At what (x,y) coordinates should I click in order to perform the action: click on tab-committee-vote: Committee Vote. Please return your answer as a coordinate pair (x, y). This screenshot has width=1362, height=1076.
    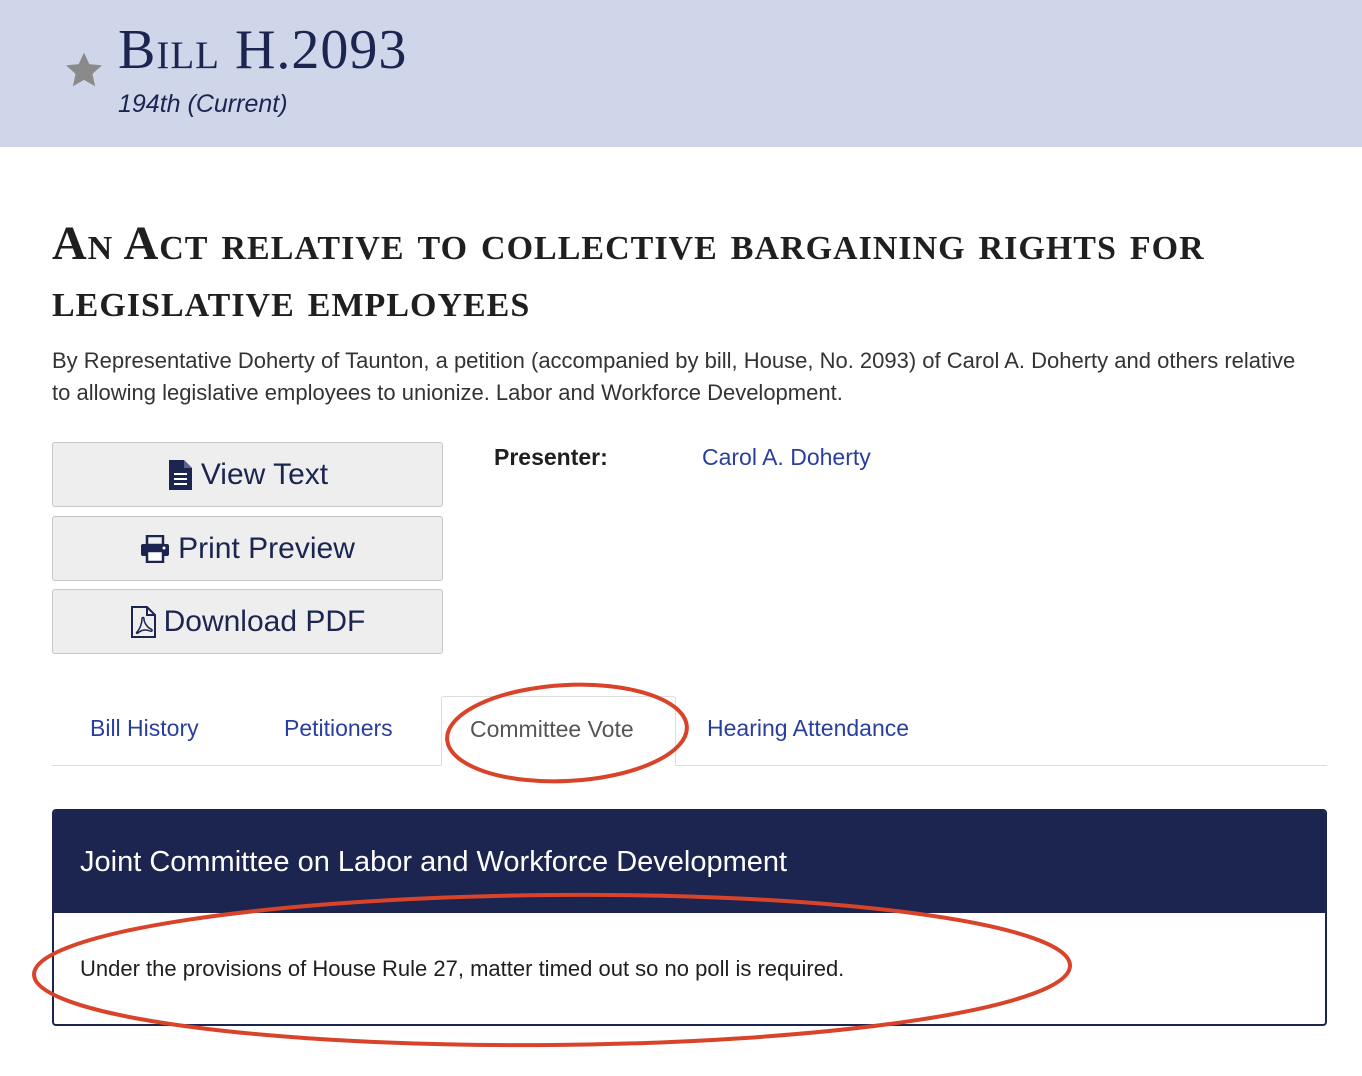
    Looking at the image, I should click on (558, 731).